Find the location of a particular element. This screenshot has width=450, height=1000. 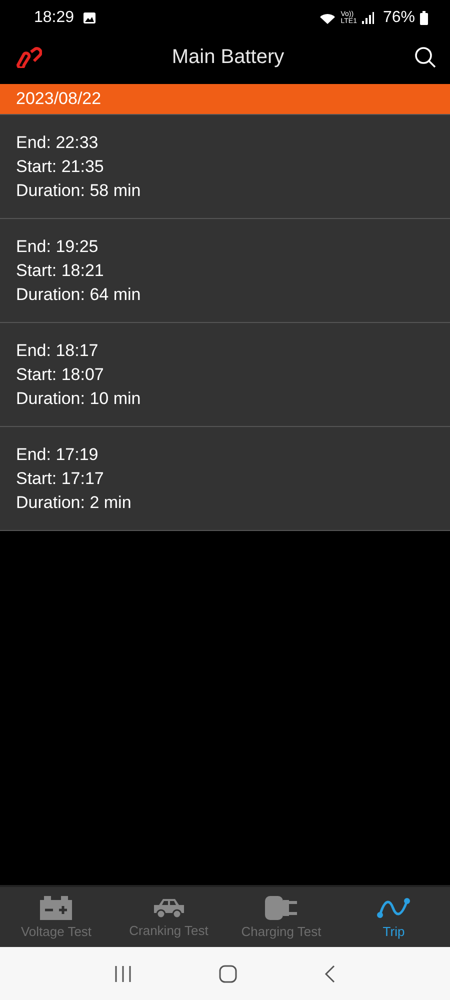

image-icon is located at coordinates (89, 18).